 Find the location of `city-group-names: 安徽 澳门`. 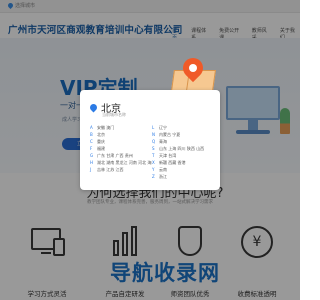

city-group-names: 安徽 澳门 is located at coordinates (105, 127).